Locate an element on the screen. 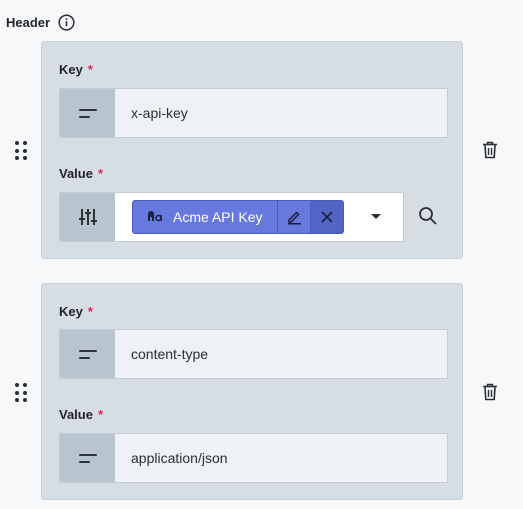  value-field: Acme API Key is located at coordinates (231, 217).